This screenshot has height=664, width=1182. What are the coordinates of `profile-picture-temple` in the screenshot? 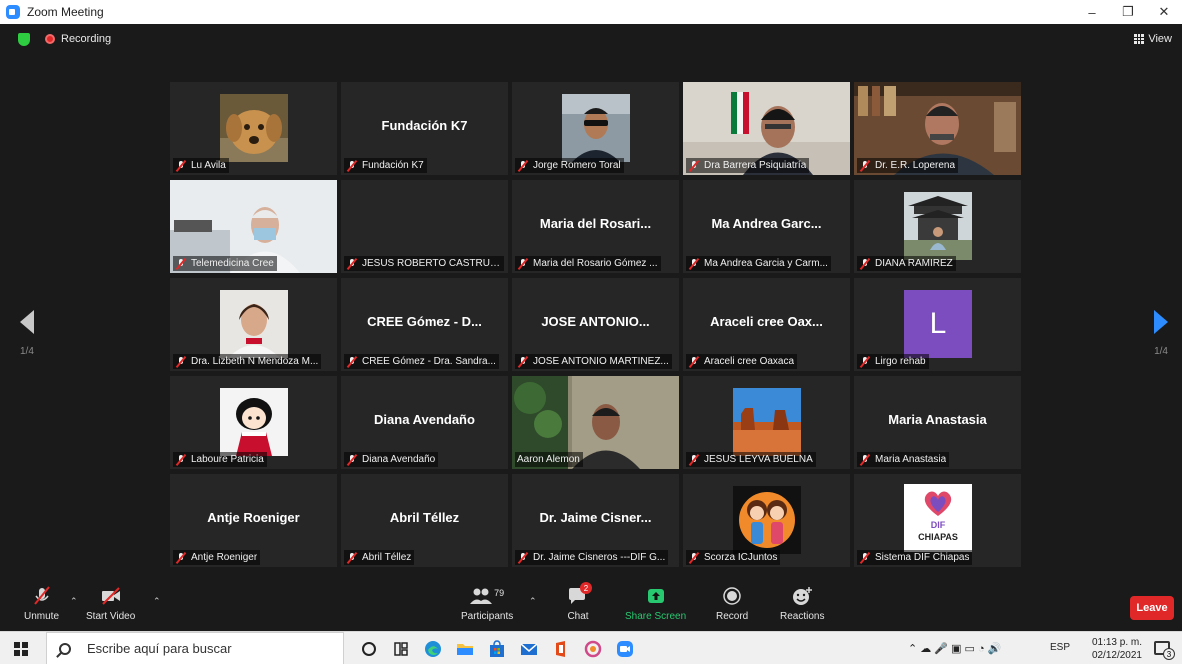 It's located at (938, 226).